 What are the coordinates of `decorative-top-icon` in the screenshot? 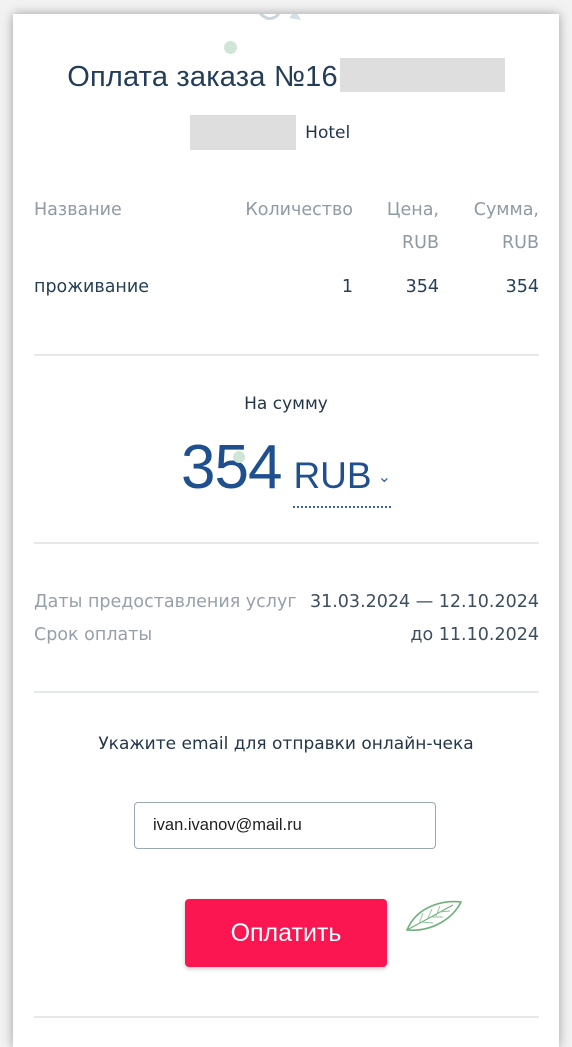 It's located at (279, 17).